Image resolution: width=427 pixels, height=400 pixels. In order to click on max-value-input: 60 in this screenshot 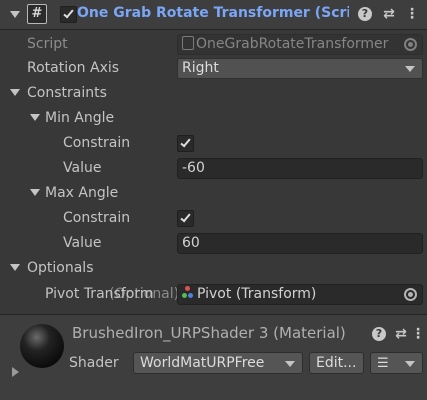, I will do `click(300, 243)`.